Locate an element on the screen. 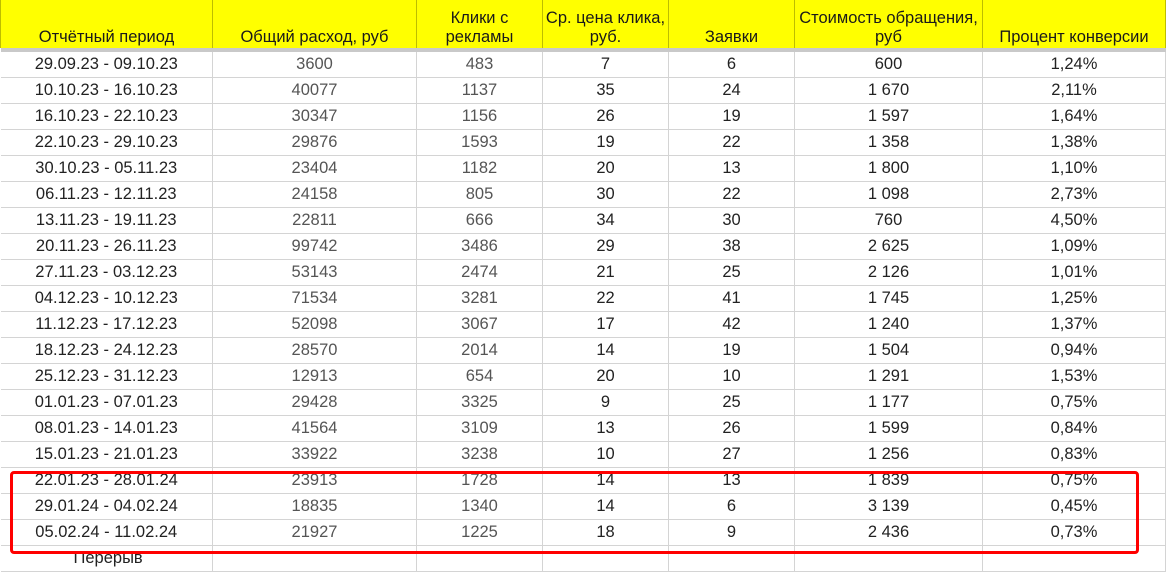  requests-cell: 19 is located at coordinates (731, 116).